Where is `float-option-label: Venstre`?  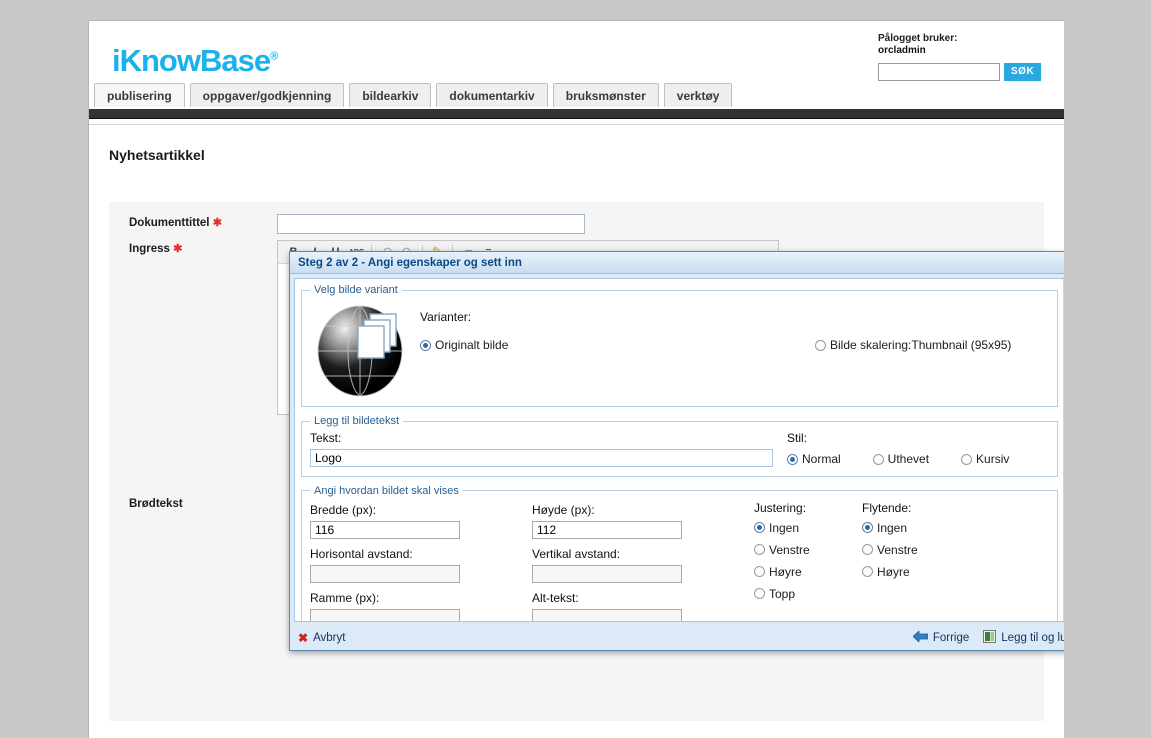 float-option-label: Venstre is located at coordinates (897, 549).